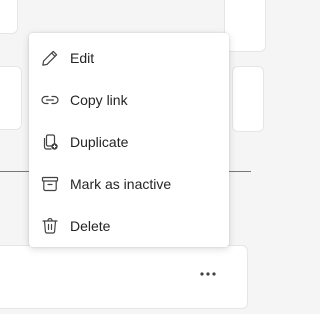 This screenshot has width=320, height=314. What do you see at coordinates (121, 184) in the screenshot?
I see `menu-item-label: Mark as inactive` at bounding box center [121, 184].